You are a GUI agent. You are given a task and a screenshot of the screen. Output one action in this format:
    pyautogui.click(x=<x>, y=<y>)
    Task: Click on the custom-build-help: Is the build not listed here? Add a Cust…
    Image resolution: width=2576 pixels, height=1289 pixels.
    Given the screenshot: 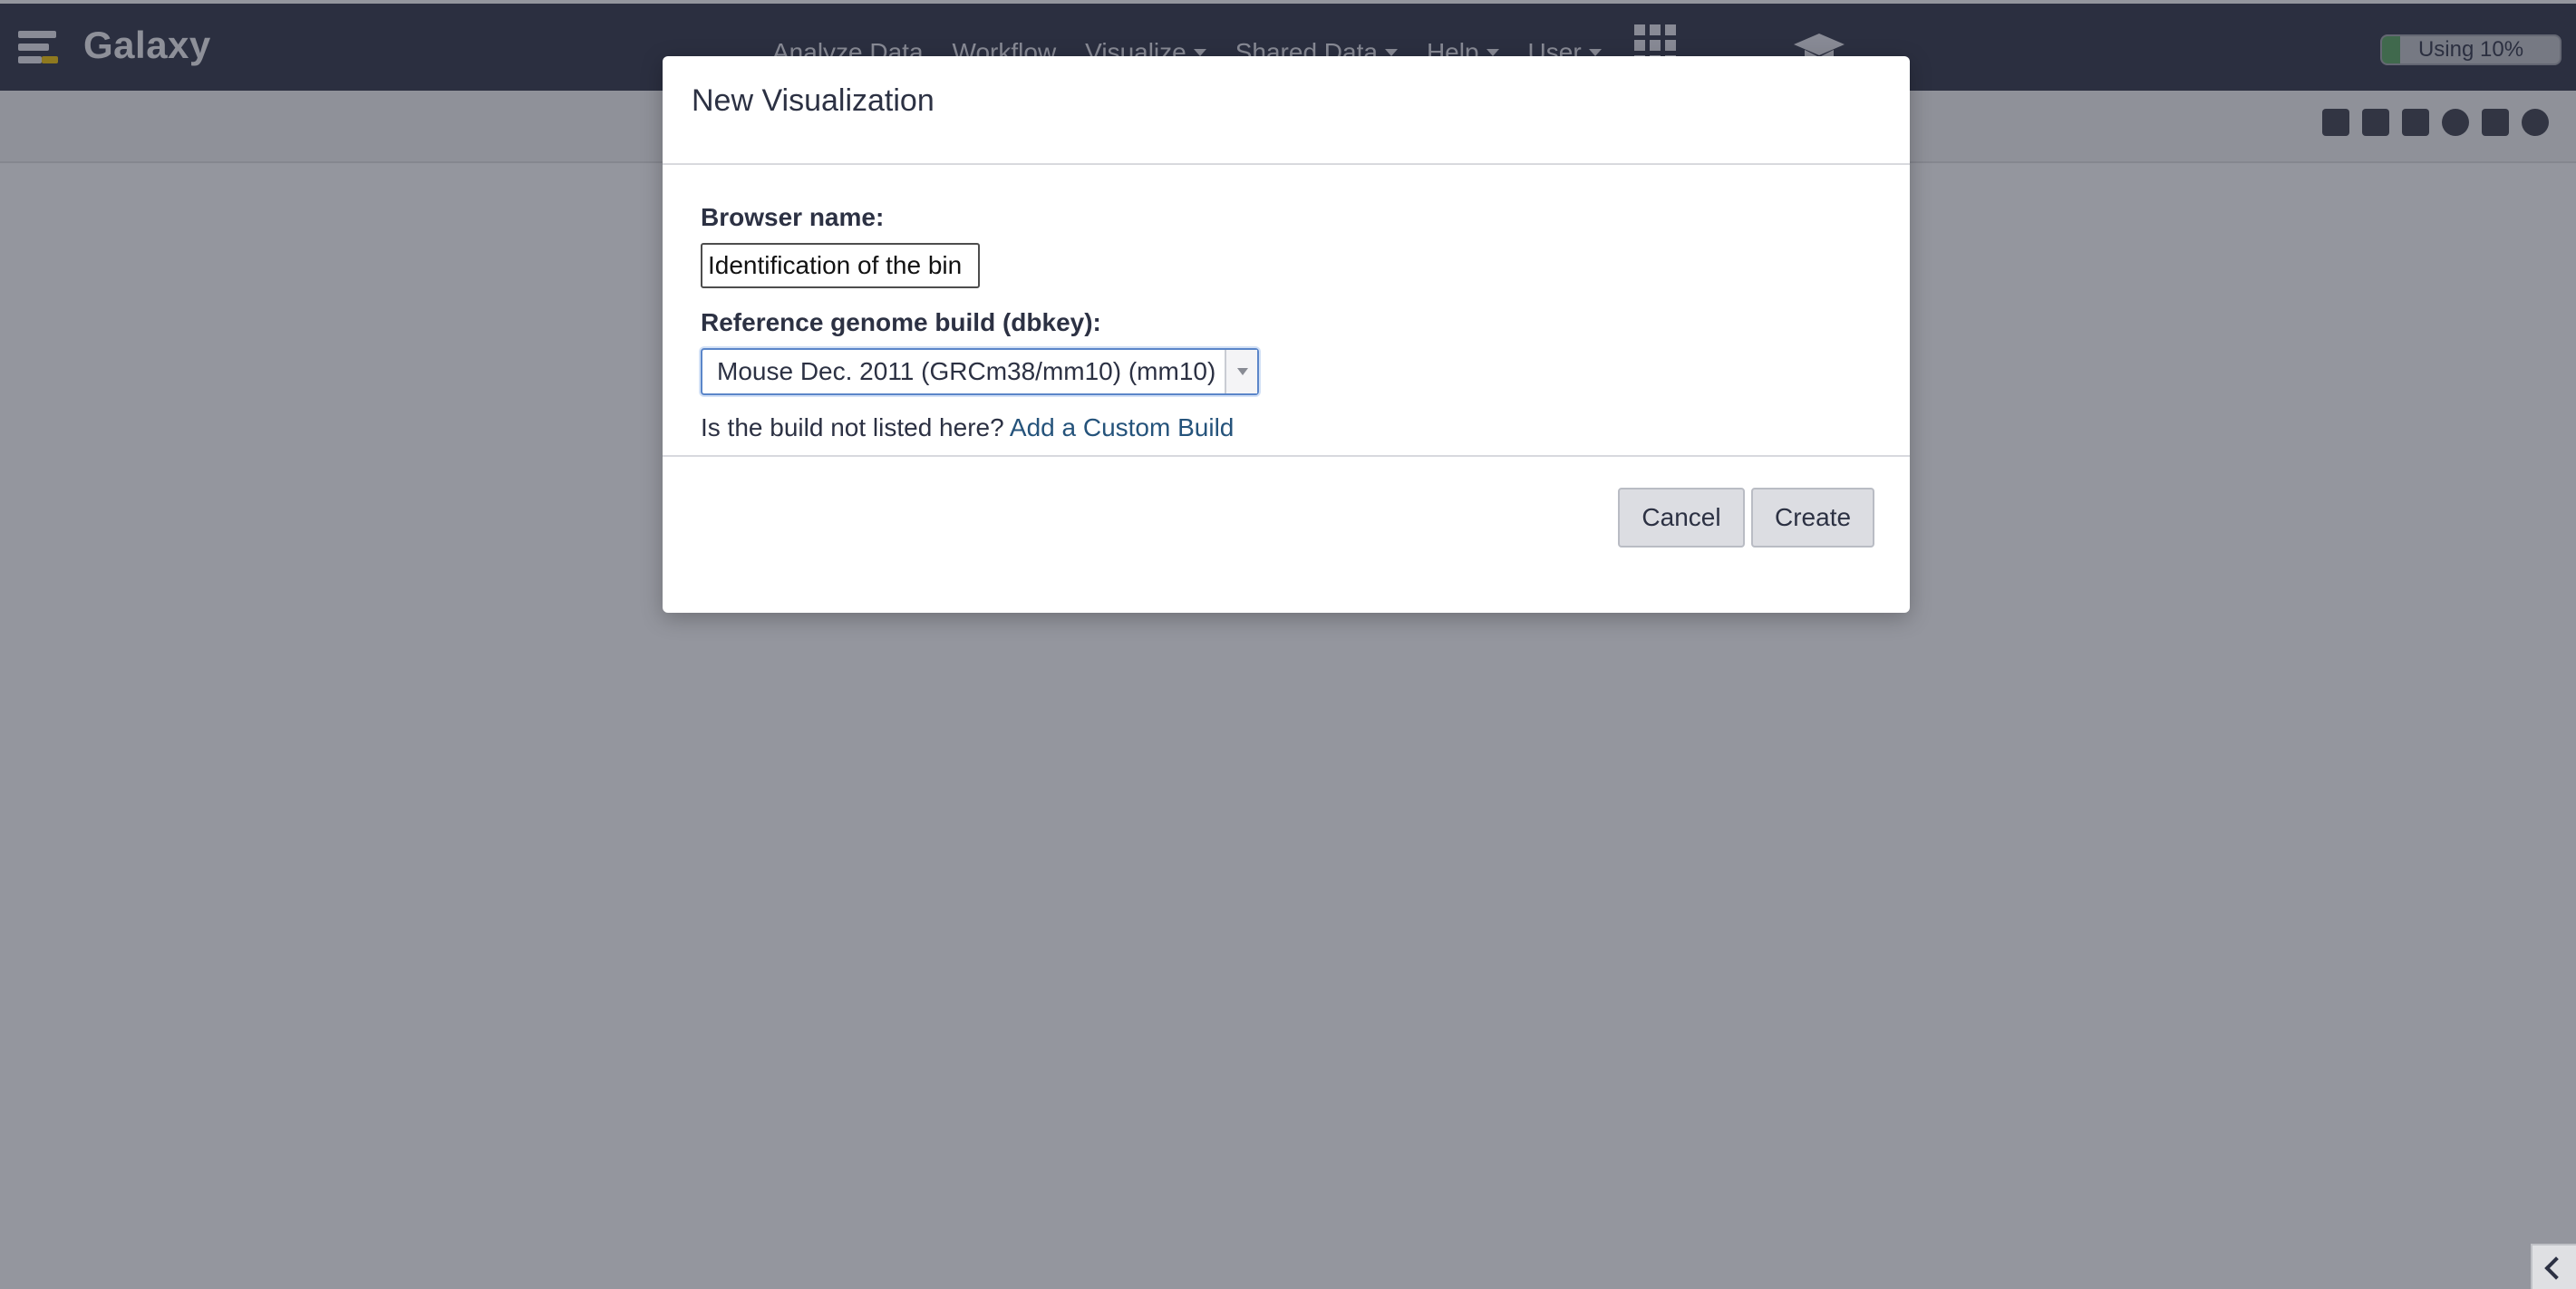 What is the action you would take?
    pyautogui.click(x=1286, y=427)
    